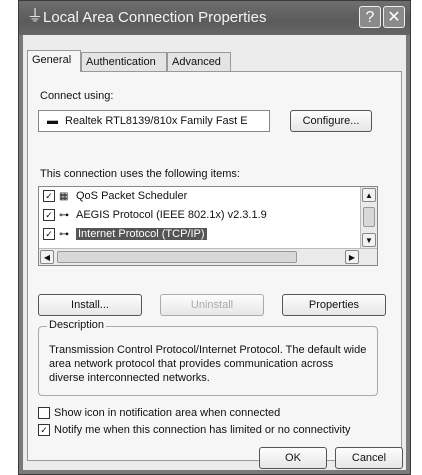  I want to click on help-button: ?, so click(370, 17).